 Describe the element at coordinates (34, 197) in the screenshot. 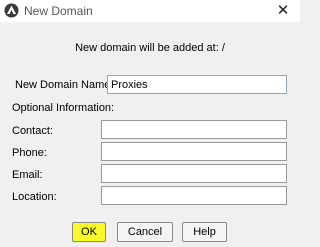

I see `location-label: Location:` at that location.